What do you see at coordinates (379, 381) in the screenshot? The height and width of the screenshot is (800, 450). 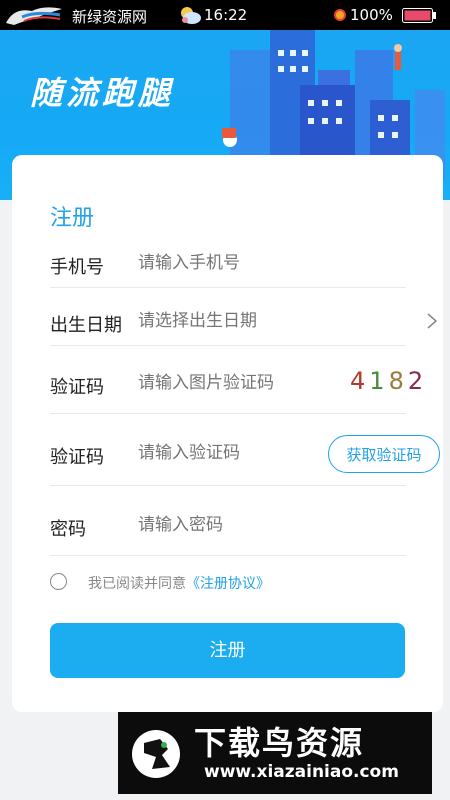 I see `captcha-char: 1` at bounding box center [379, 381].